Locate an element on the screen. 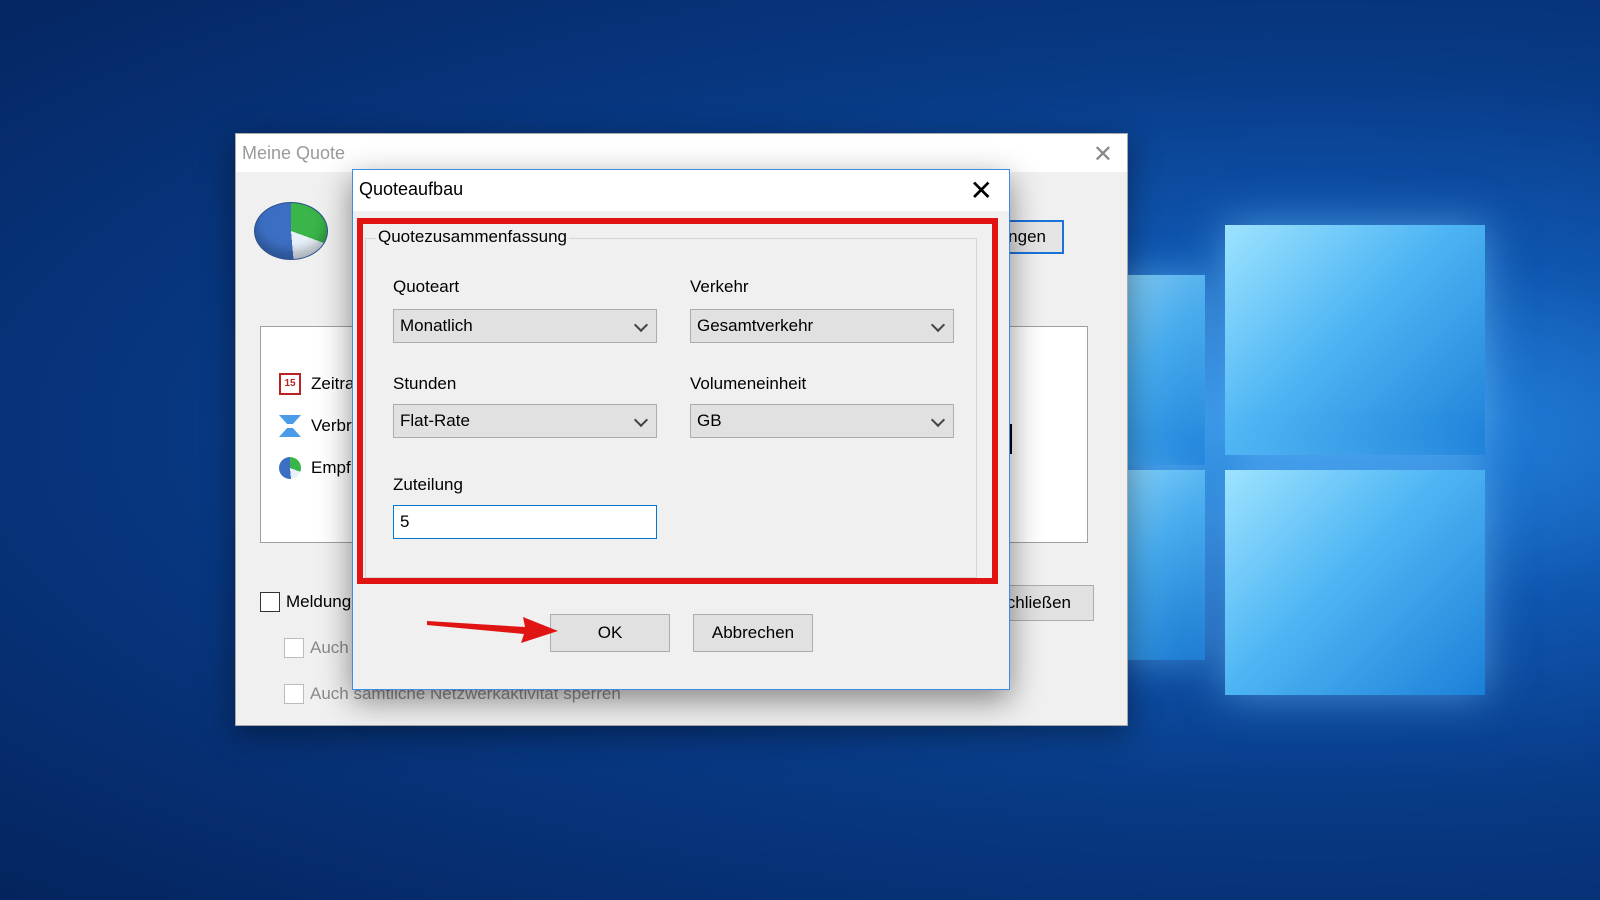 The image size is (1600, 900). volume-unit-label: Volumeneinheit is located at coordinates (748, 383).